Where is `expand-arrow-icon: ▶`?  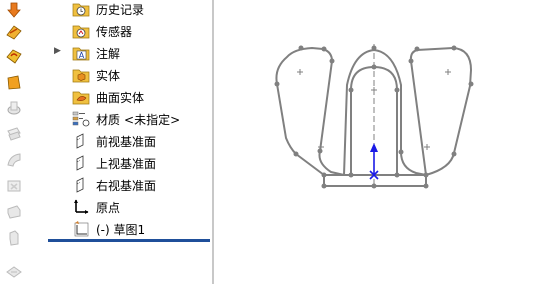
expand-arrow-icon: ▶ is located at coordinates (57, 51).